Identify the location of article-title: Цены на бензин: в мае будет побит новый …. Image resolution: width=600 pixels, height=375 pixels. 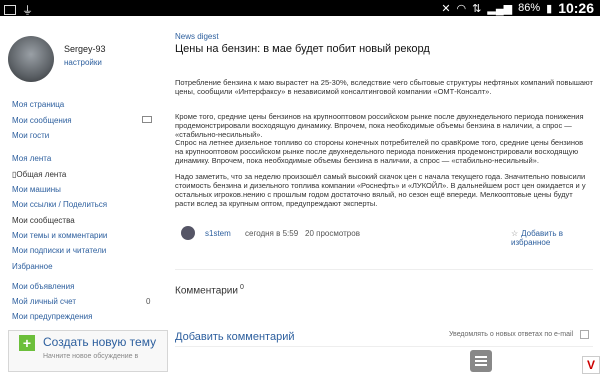
(302, 49).